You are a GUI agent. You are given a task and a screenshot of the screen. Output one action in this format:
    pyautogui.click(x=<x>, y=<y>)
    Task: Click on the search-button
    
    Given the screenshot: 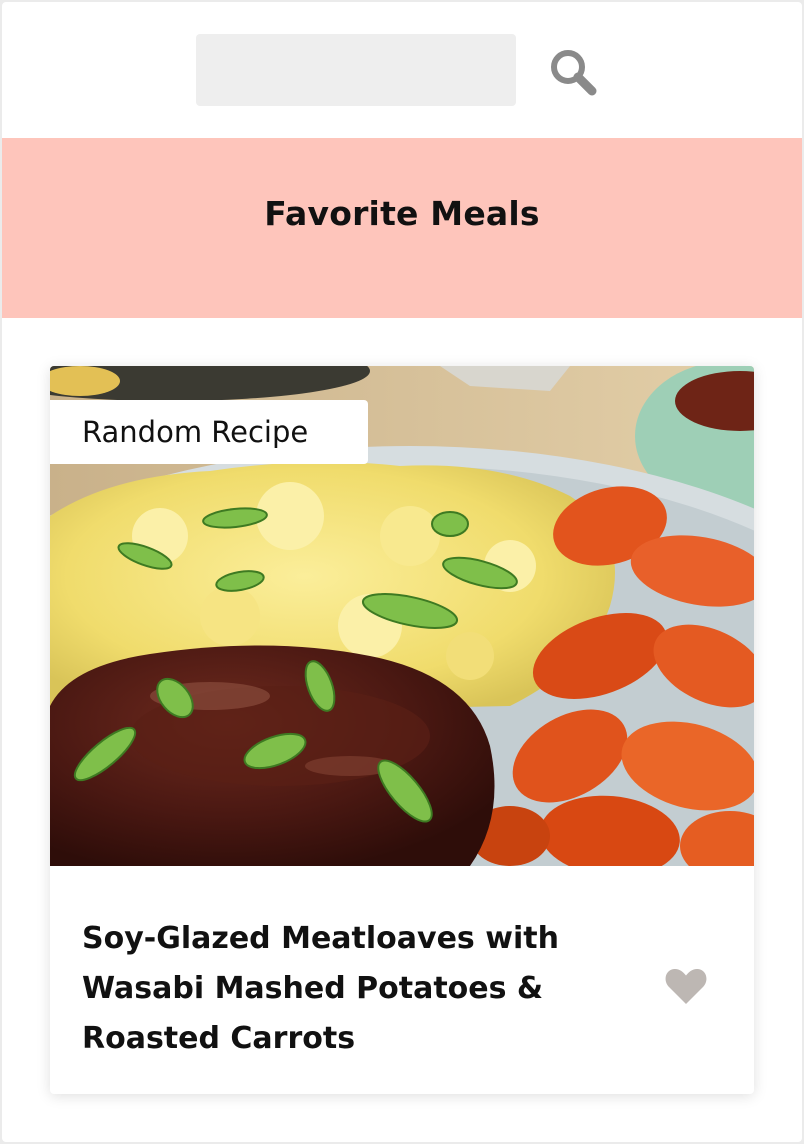 What is the action you would take?
    pyautogui.click(x=572, y=72)
    